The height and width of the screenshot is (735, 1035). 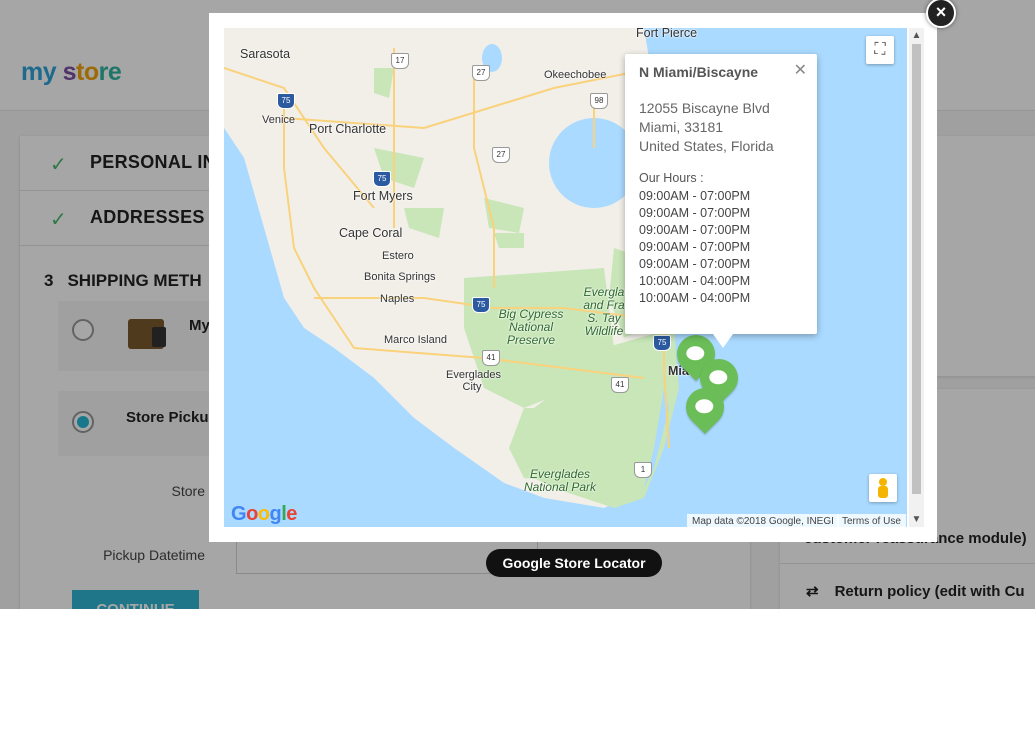 What do you see at coordinates (560, 480) in the screenshot?
I see `map-park-label: Everglades National Park` at bounding box center [560, 480].